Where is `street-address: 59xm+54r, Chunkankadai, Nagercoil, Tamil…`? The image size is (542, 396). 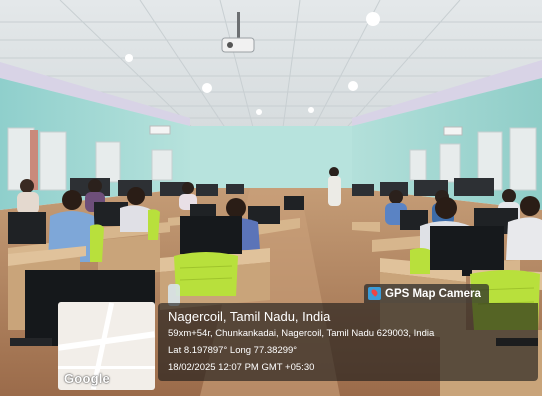 street-address: 59xm+54r, Chunkankadai, Nagercoil, Tamil… is located at coordinates (301, 333).